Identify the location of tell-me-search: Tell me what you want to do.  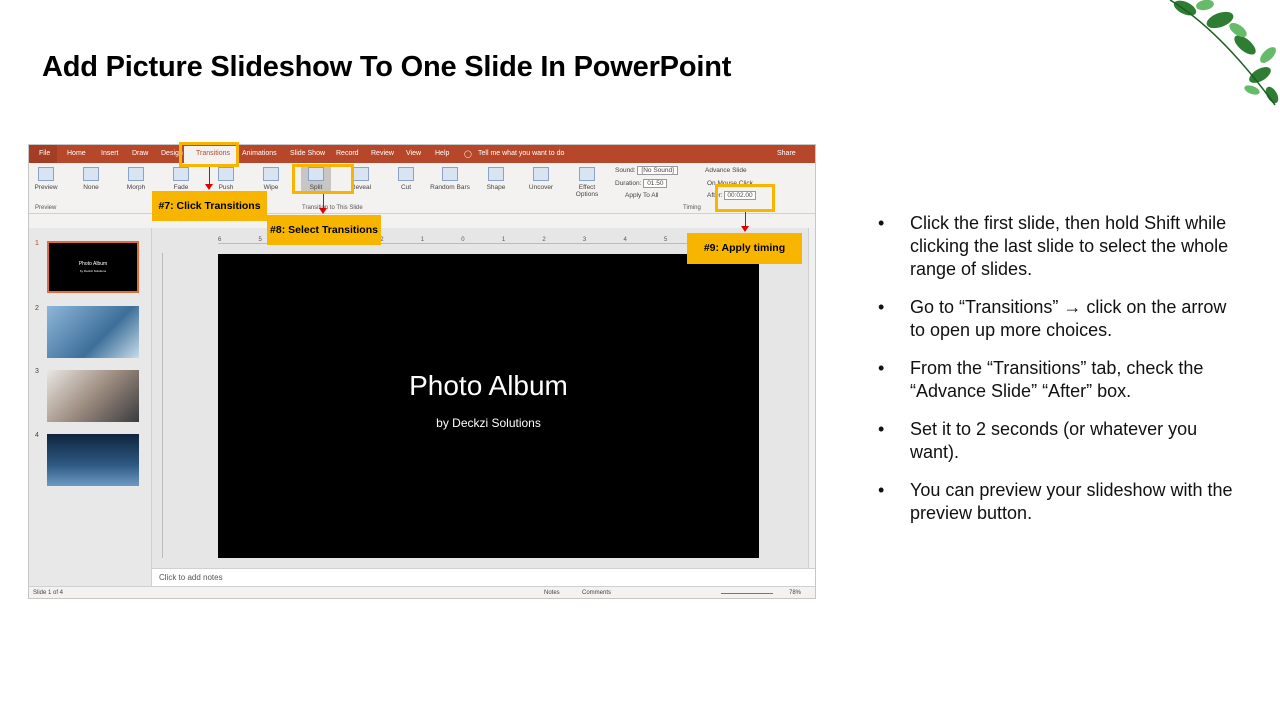
(521, 153).